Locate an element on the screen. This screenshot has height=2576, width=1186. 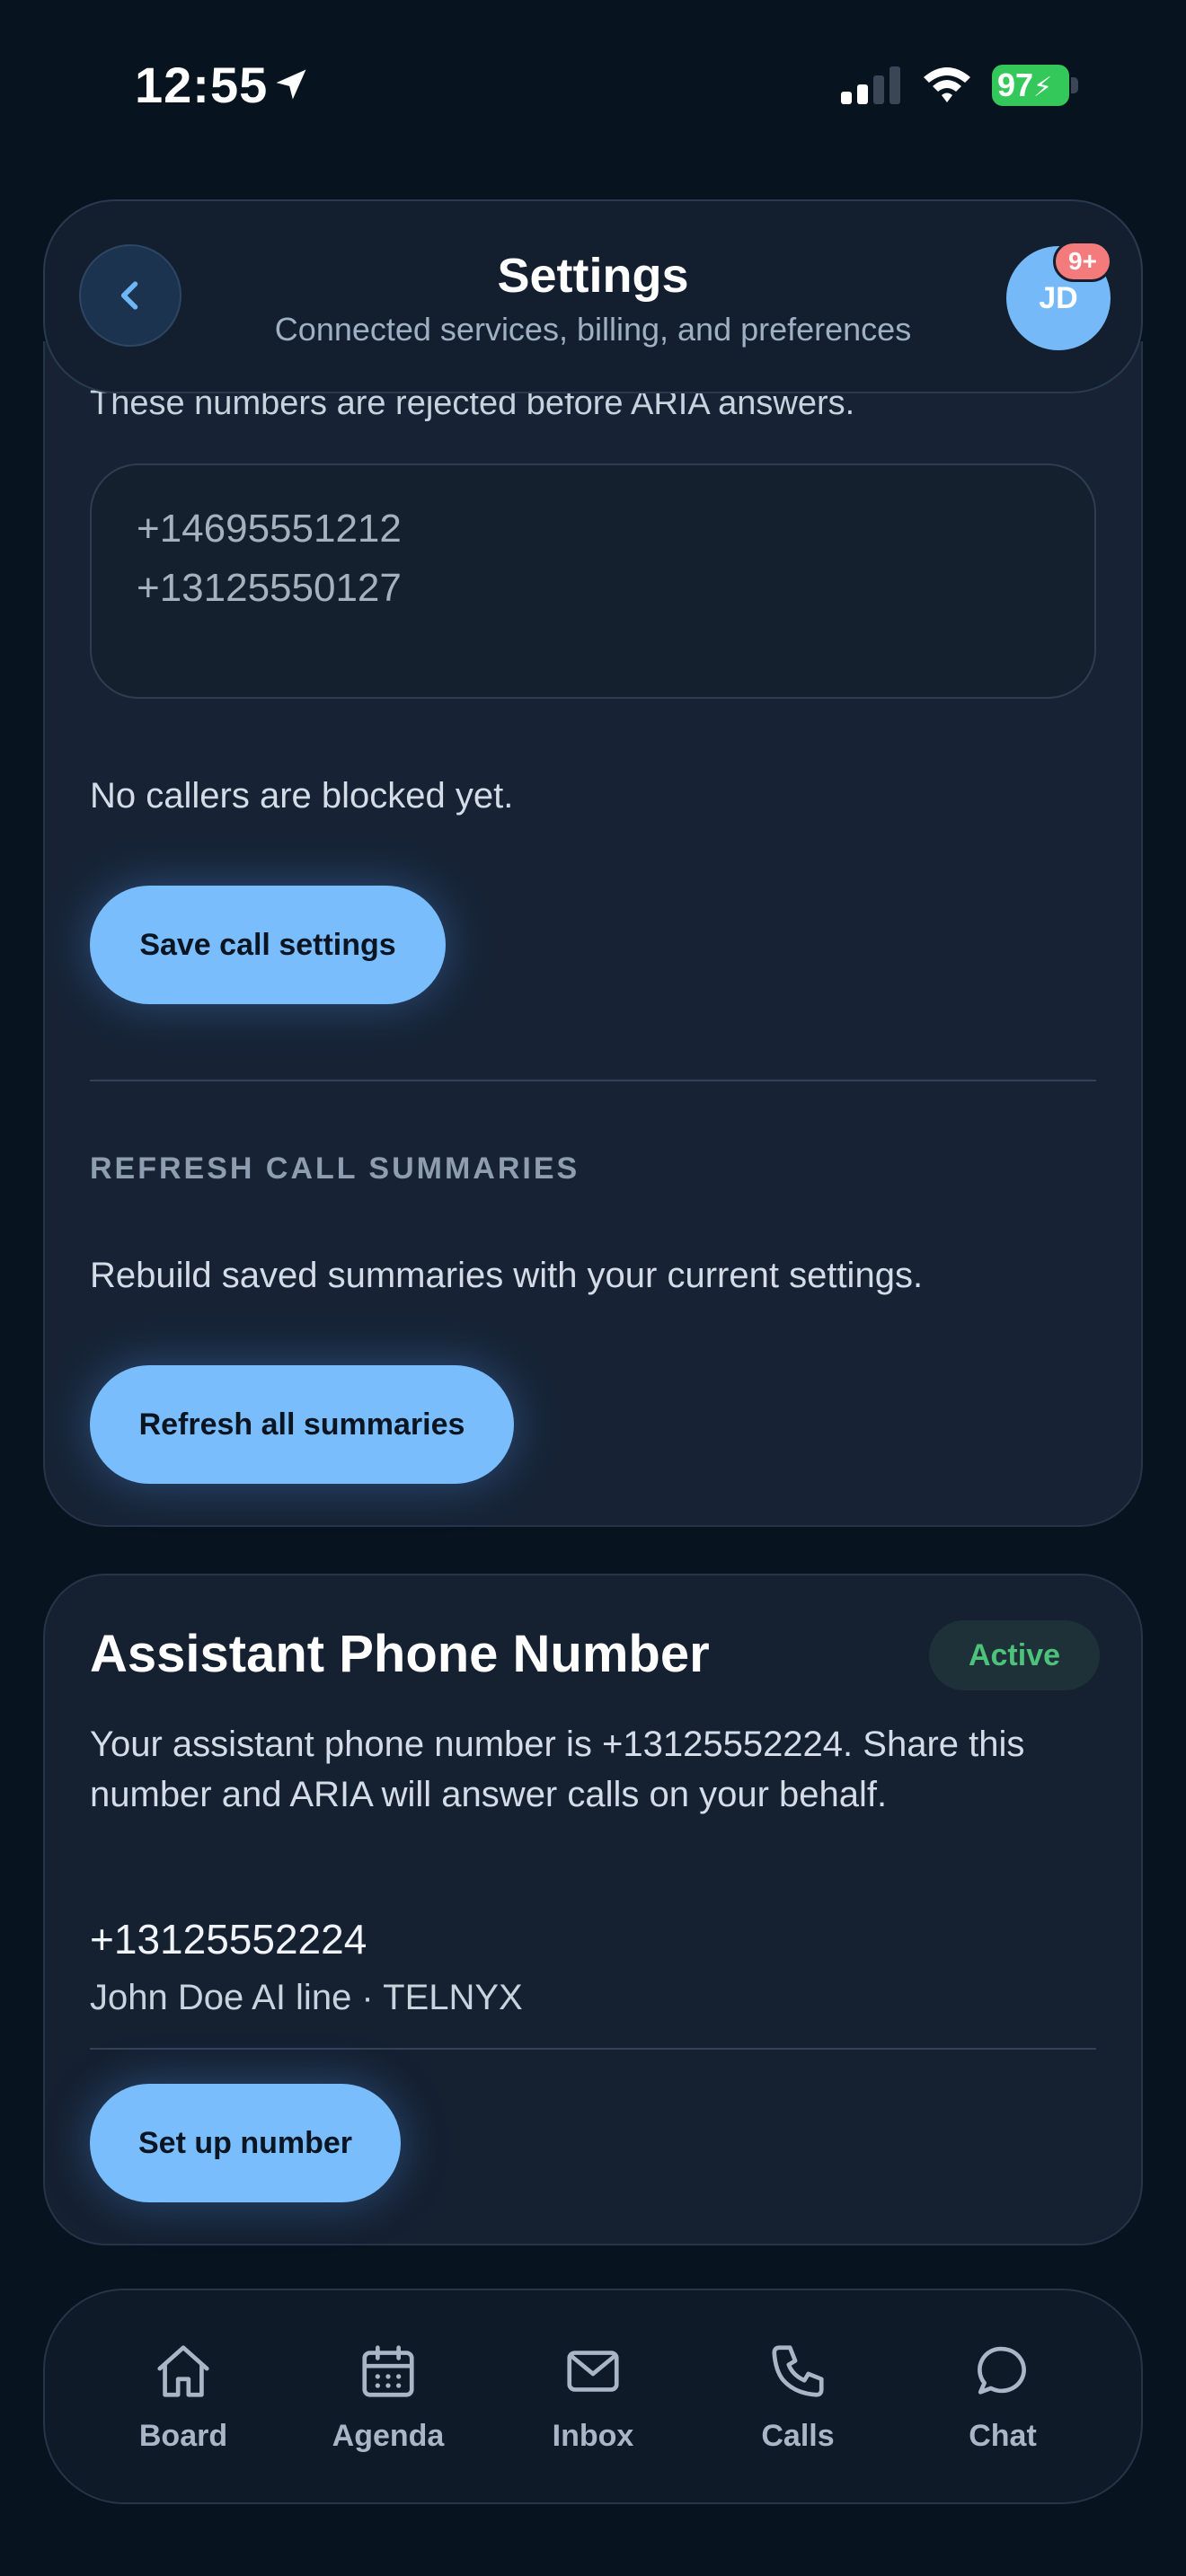
blocked-number: +14695551212 is located at coordinates (269, 529).